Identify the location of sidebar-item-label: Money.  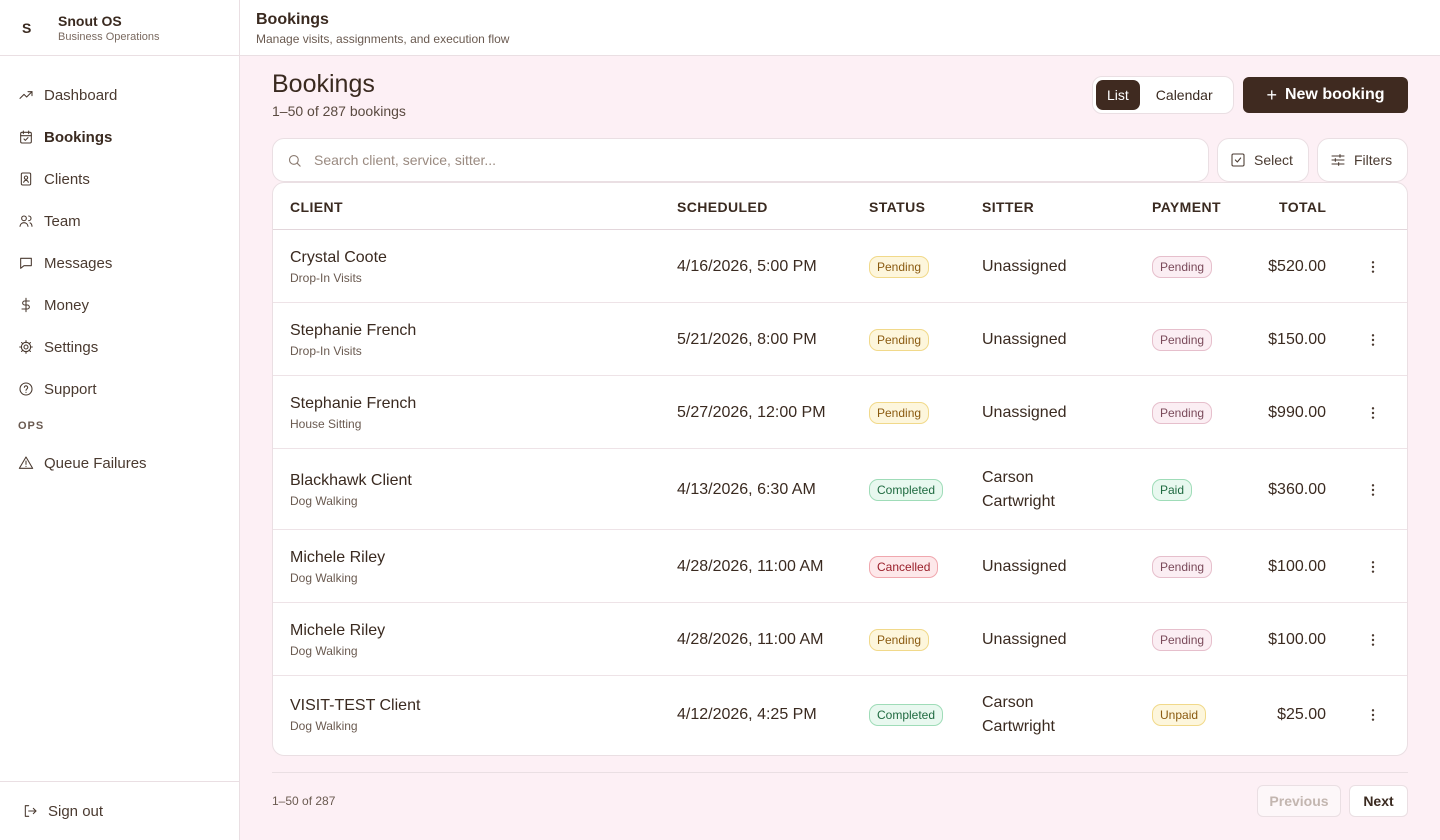
(67, 305).